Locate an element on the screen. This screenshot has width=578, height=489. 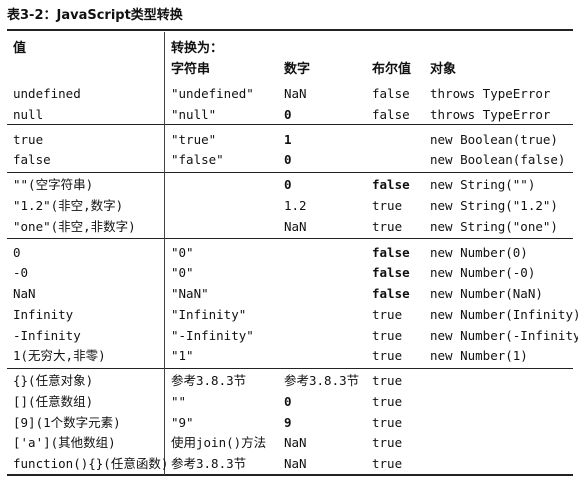
cell-string: "NaN" is located at coordinates (190, 293).